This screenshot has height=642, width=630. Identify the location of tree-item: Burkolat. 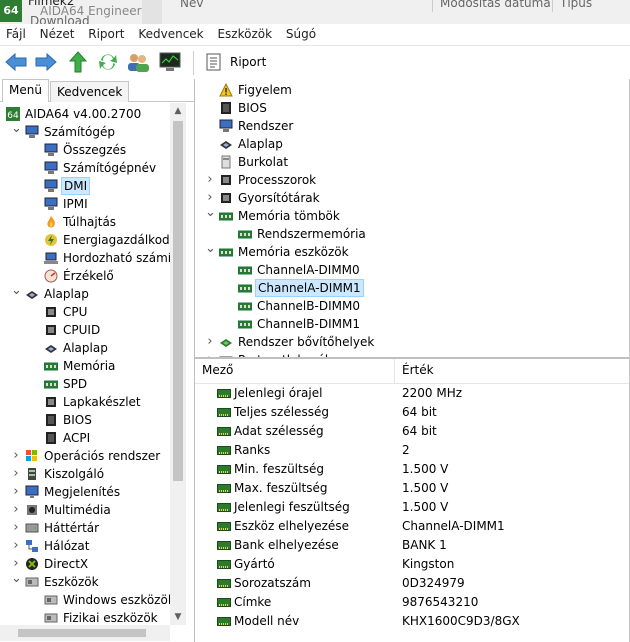
(412, 162).